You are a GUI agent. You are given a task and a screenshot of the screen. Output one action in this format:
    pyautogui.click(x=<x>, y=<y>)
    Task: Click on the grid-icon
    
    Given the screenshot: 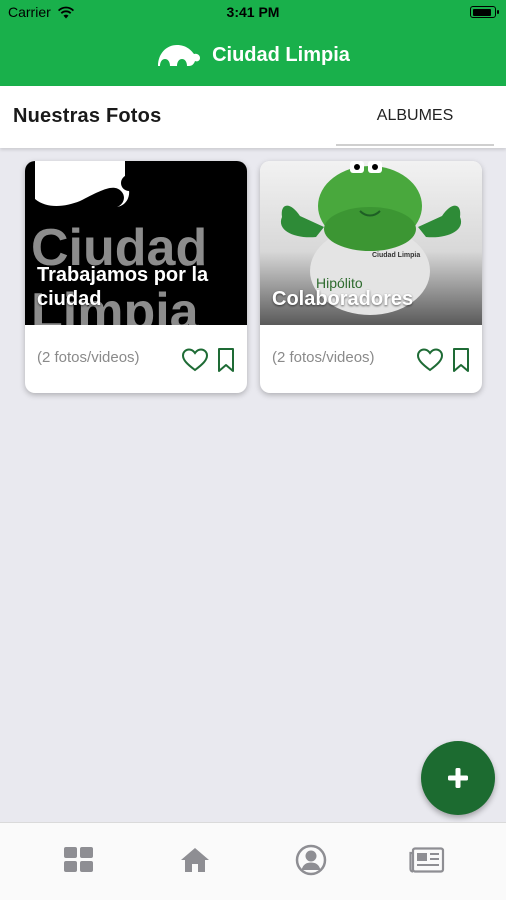 What is the action you would take?
    pyautogui.click(x=78, y=859)
    